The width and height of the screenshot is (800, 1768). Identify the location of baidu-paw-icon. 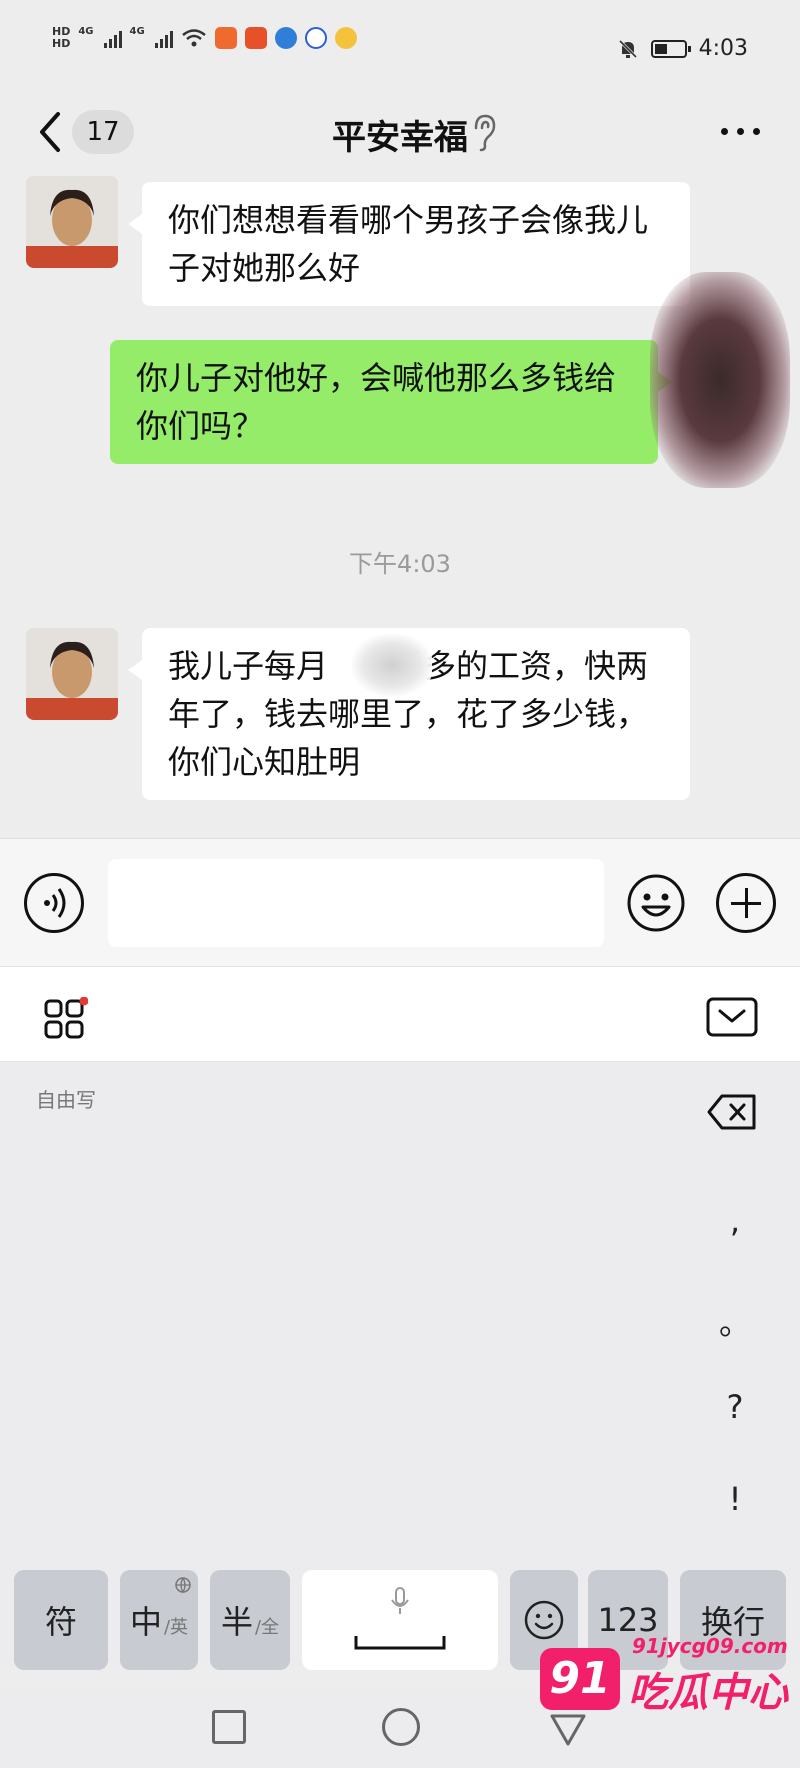
(315, 38).